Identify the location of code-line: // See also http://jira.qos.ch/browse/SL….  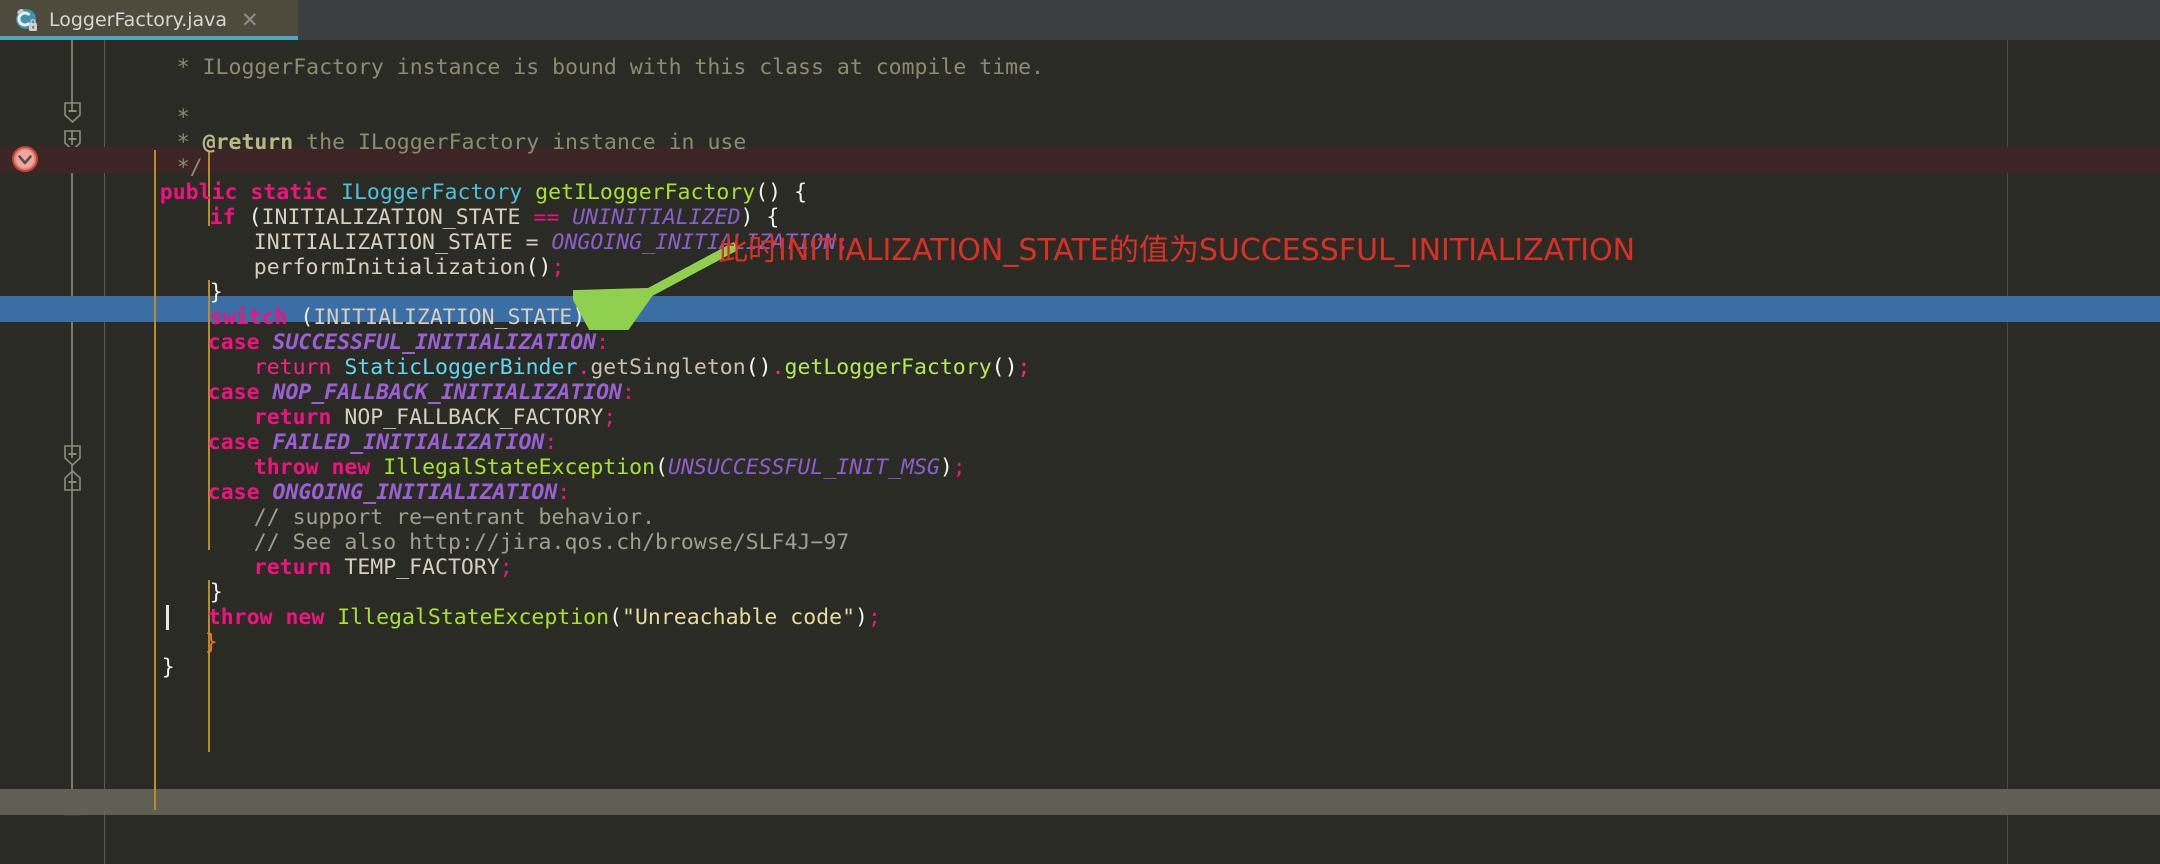
(1080, 530).